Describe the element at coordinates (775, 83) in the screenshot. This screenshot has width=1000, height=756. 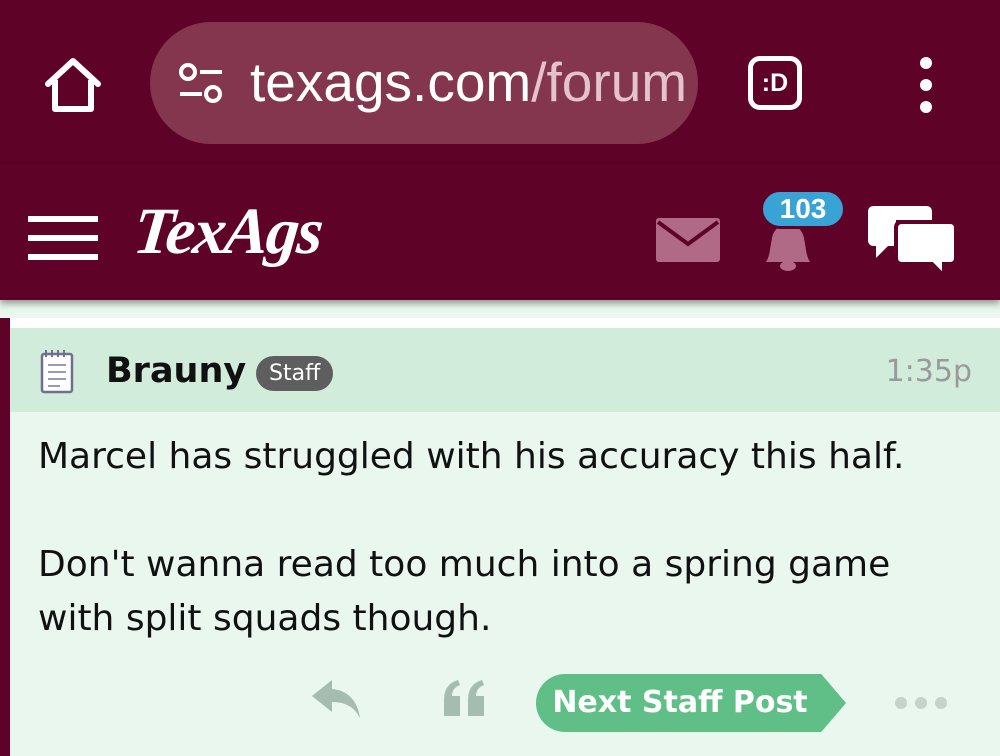
I see `tab-switcher-button: :D` at that location.